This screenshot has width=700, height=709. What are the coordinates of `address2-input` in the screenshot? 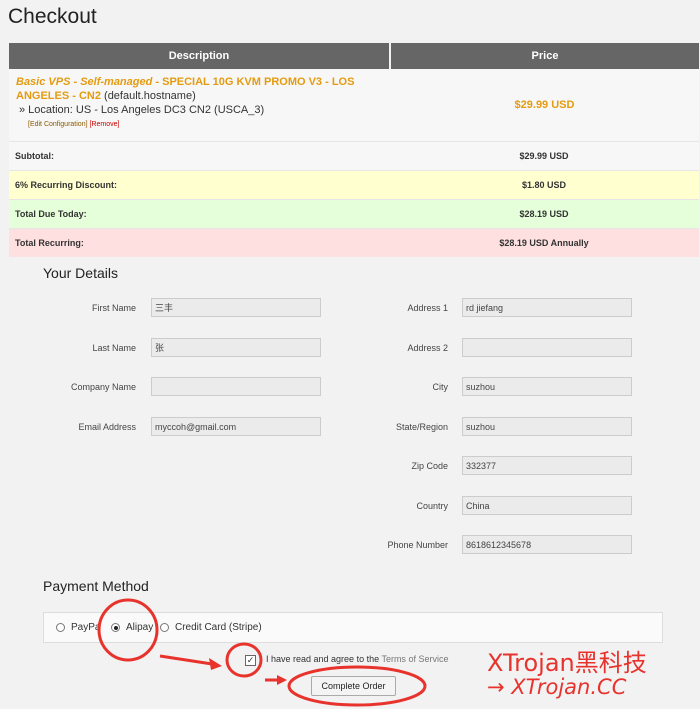 It's located at (547, 347).